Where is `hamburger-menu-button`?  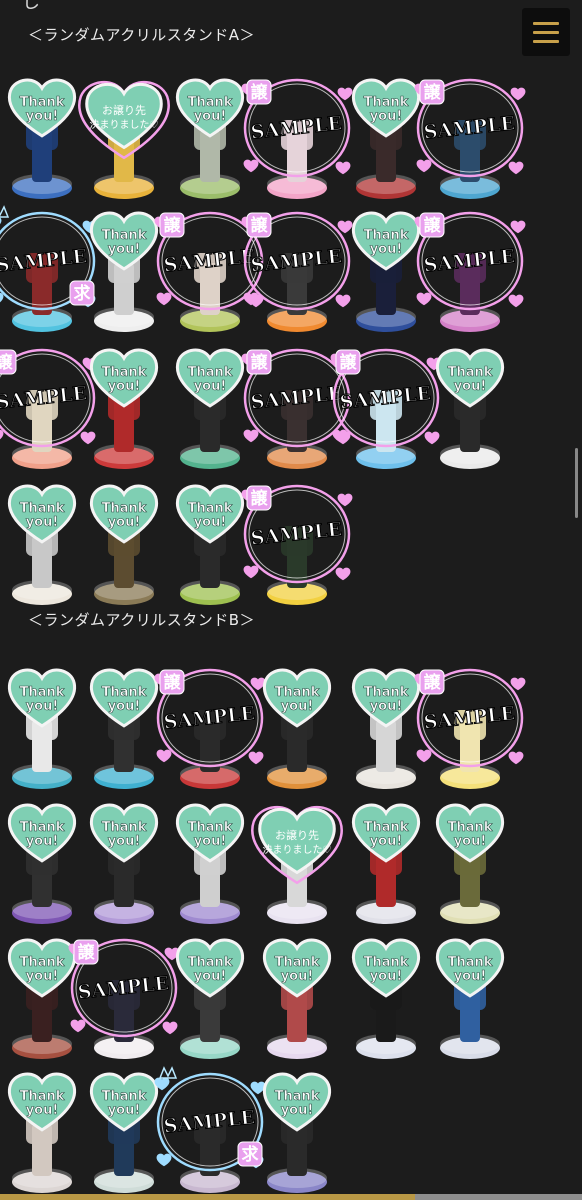
hamburger-menu-button is located at coordinates (546, 32).